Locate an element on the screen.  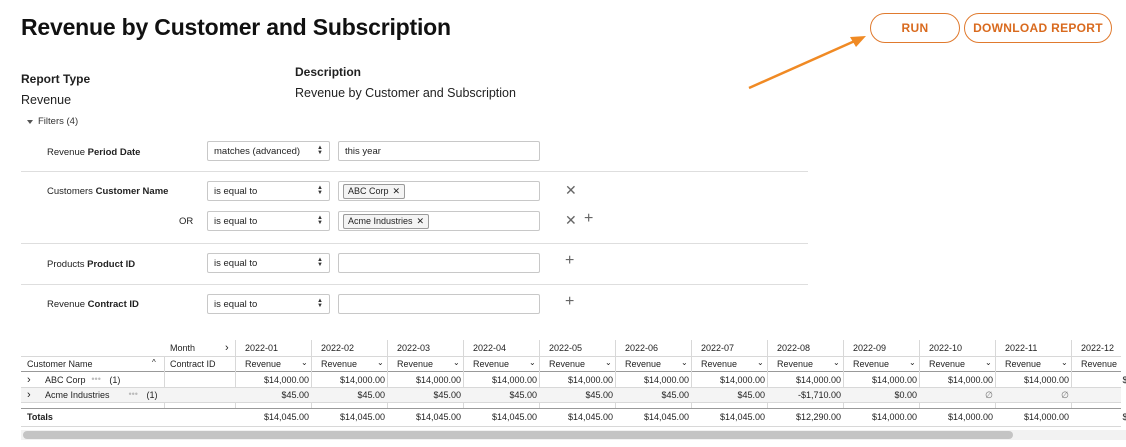
month-header: 2022-06 is located at coordinates (642, 348).